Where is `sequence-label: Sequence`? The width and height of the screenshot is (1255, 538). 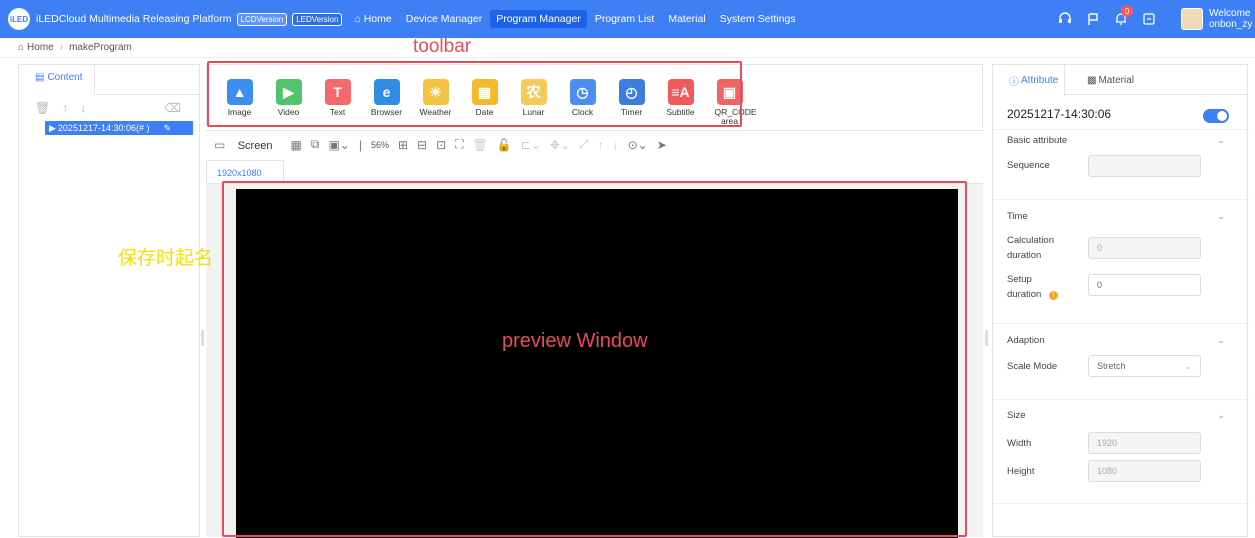 sequence-label: Sequence is located at coordinates (1028, 165).